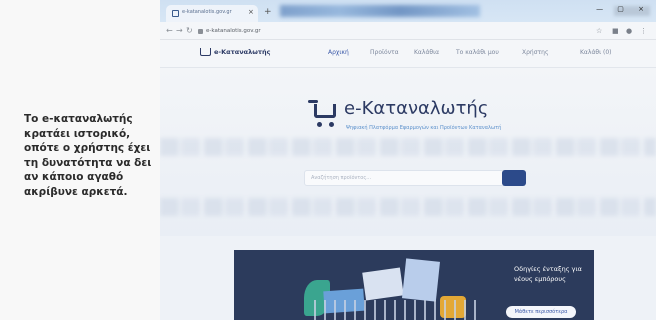 The width and height of the screenshot is (656, 320). I want to click on favicon-icon, so click(175, 13).